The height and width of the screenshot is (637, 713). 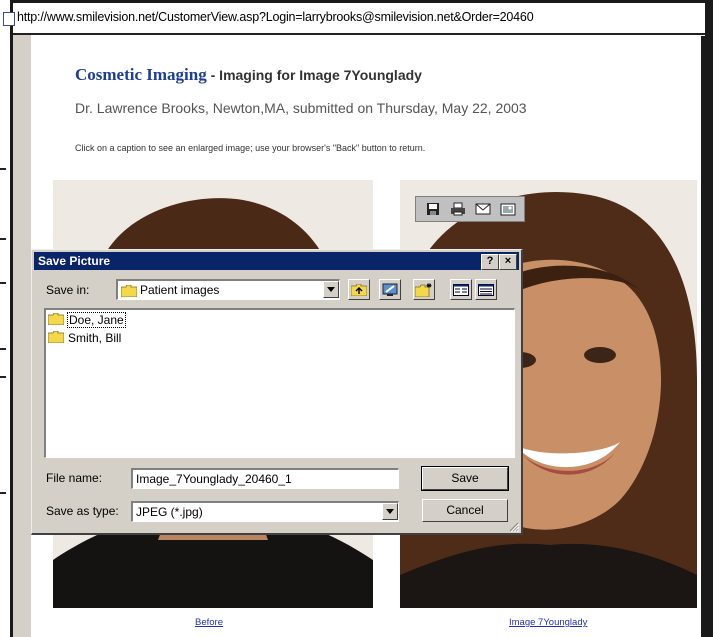 I want to click on file-name: Smith, Bill, so click(x=95, y=338).